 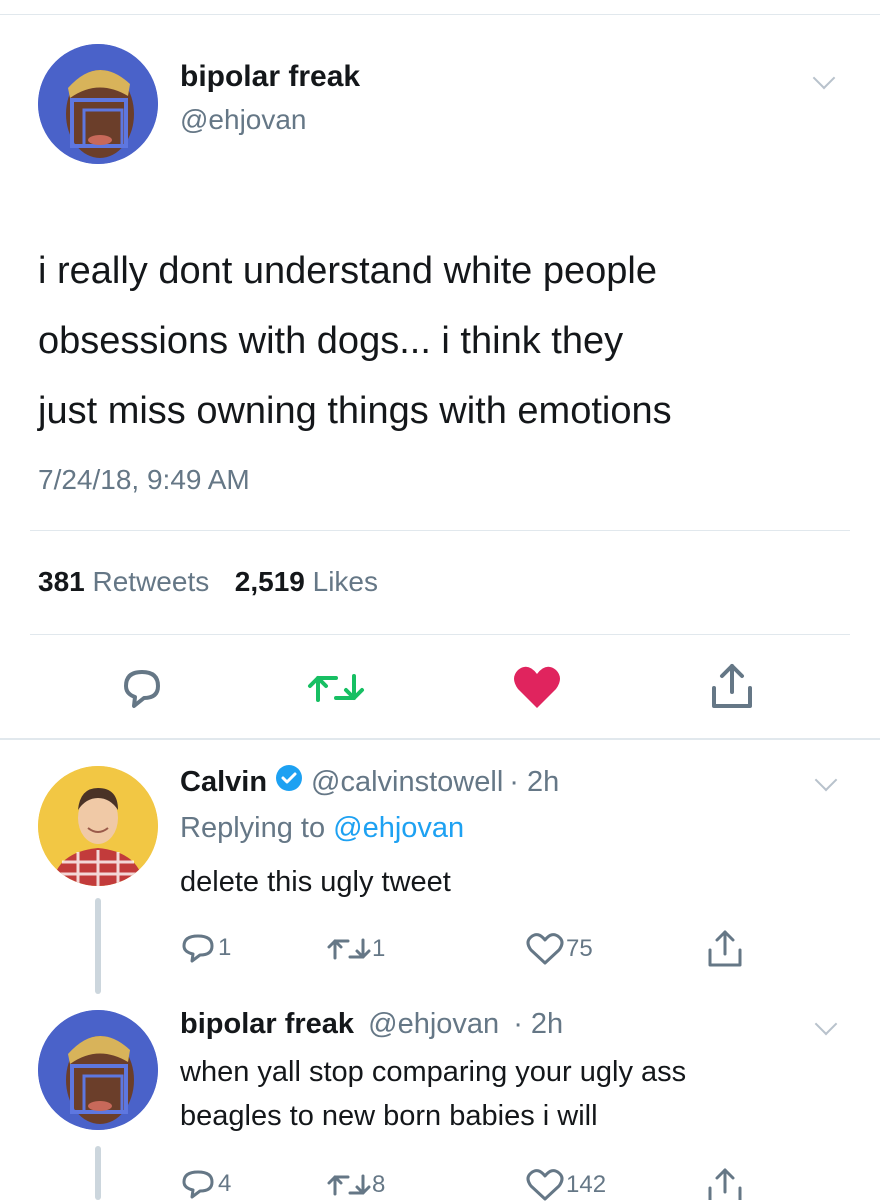 I want to click on like-button: 75, so click(x=559, y=949).